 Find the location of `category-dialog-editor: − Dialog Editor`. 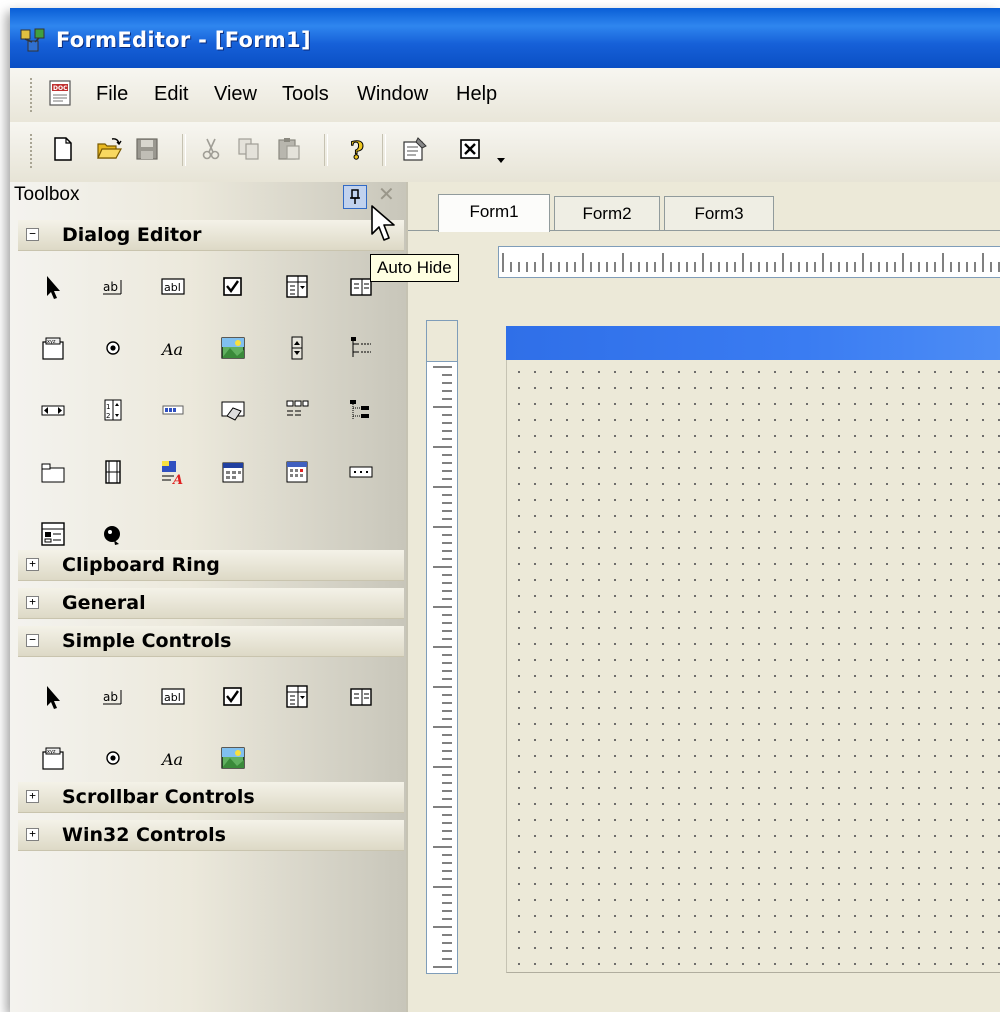

category-dialog-editor: − Dialog Editor is located at coordinates (211, 235).